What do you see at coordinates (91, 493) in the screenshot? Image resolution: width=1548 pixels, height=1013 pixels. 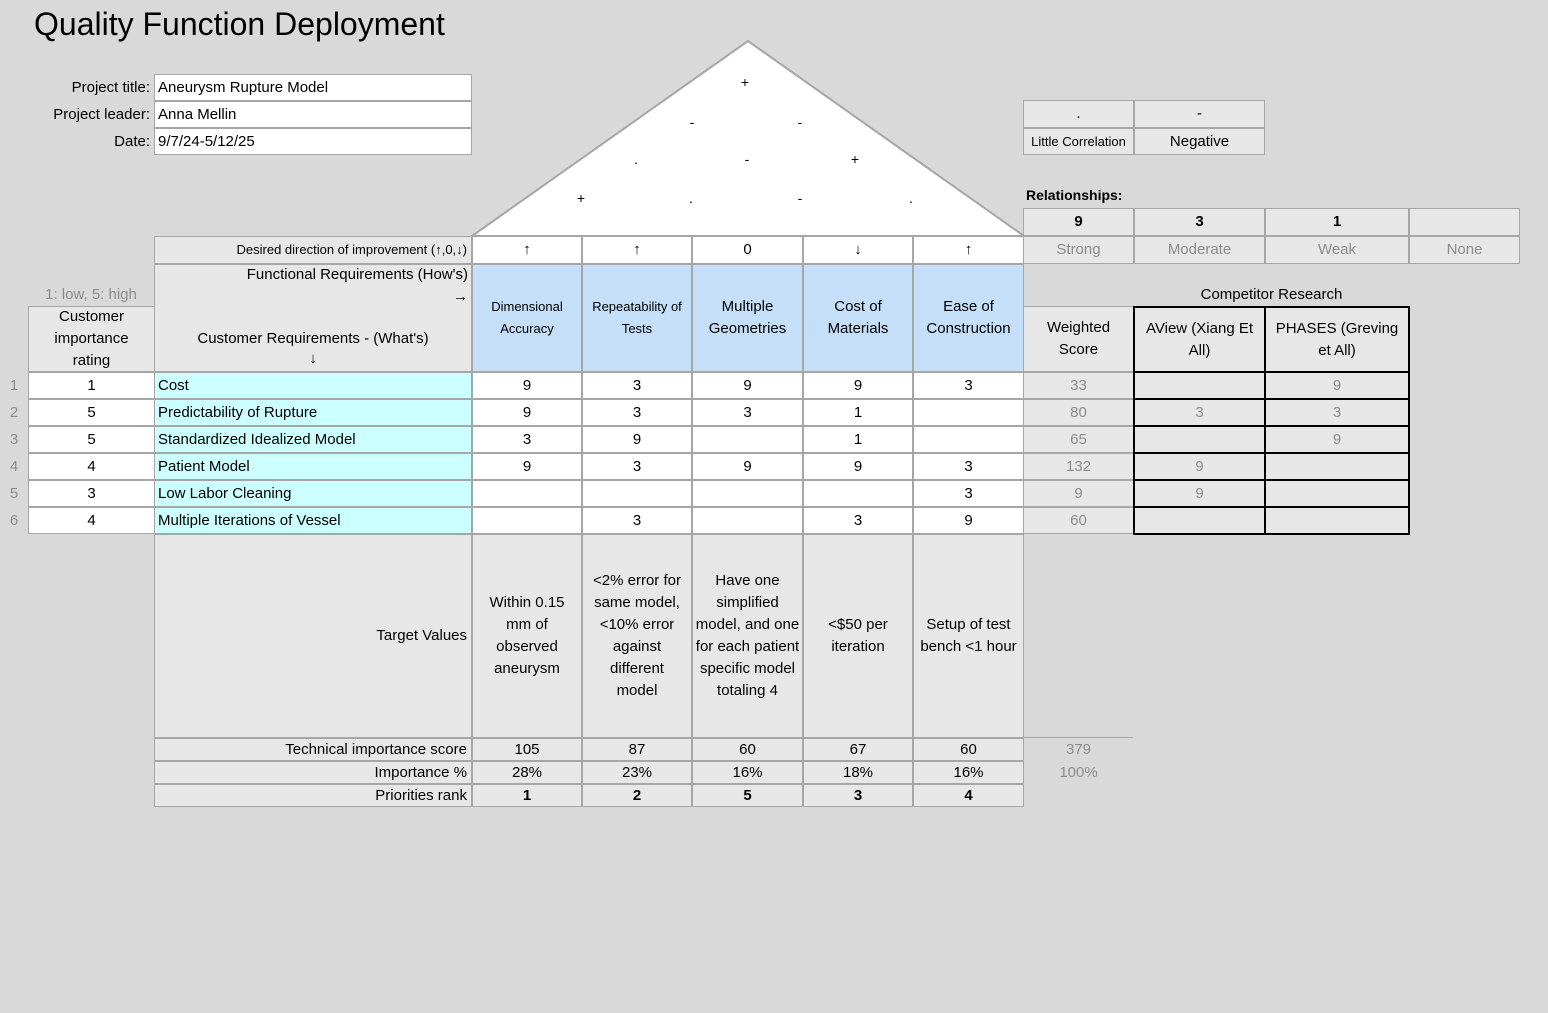 I see `importance-rating-cell: 3` at bounding box center [91, 493].